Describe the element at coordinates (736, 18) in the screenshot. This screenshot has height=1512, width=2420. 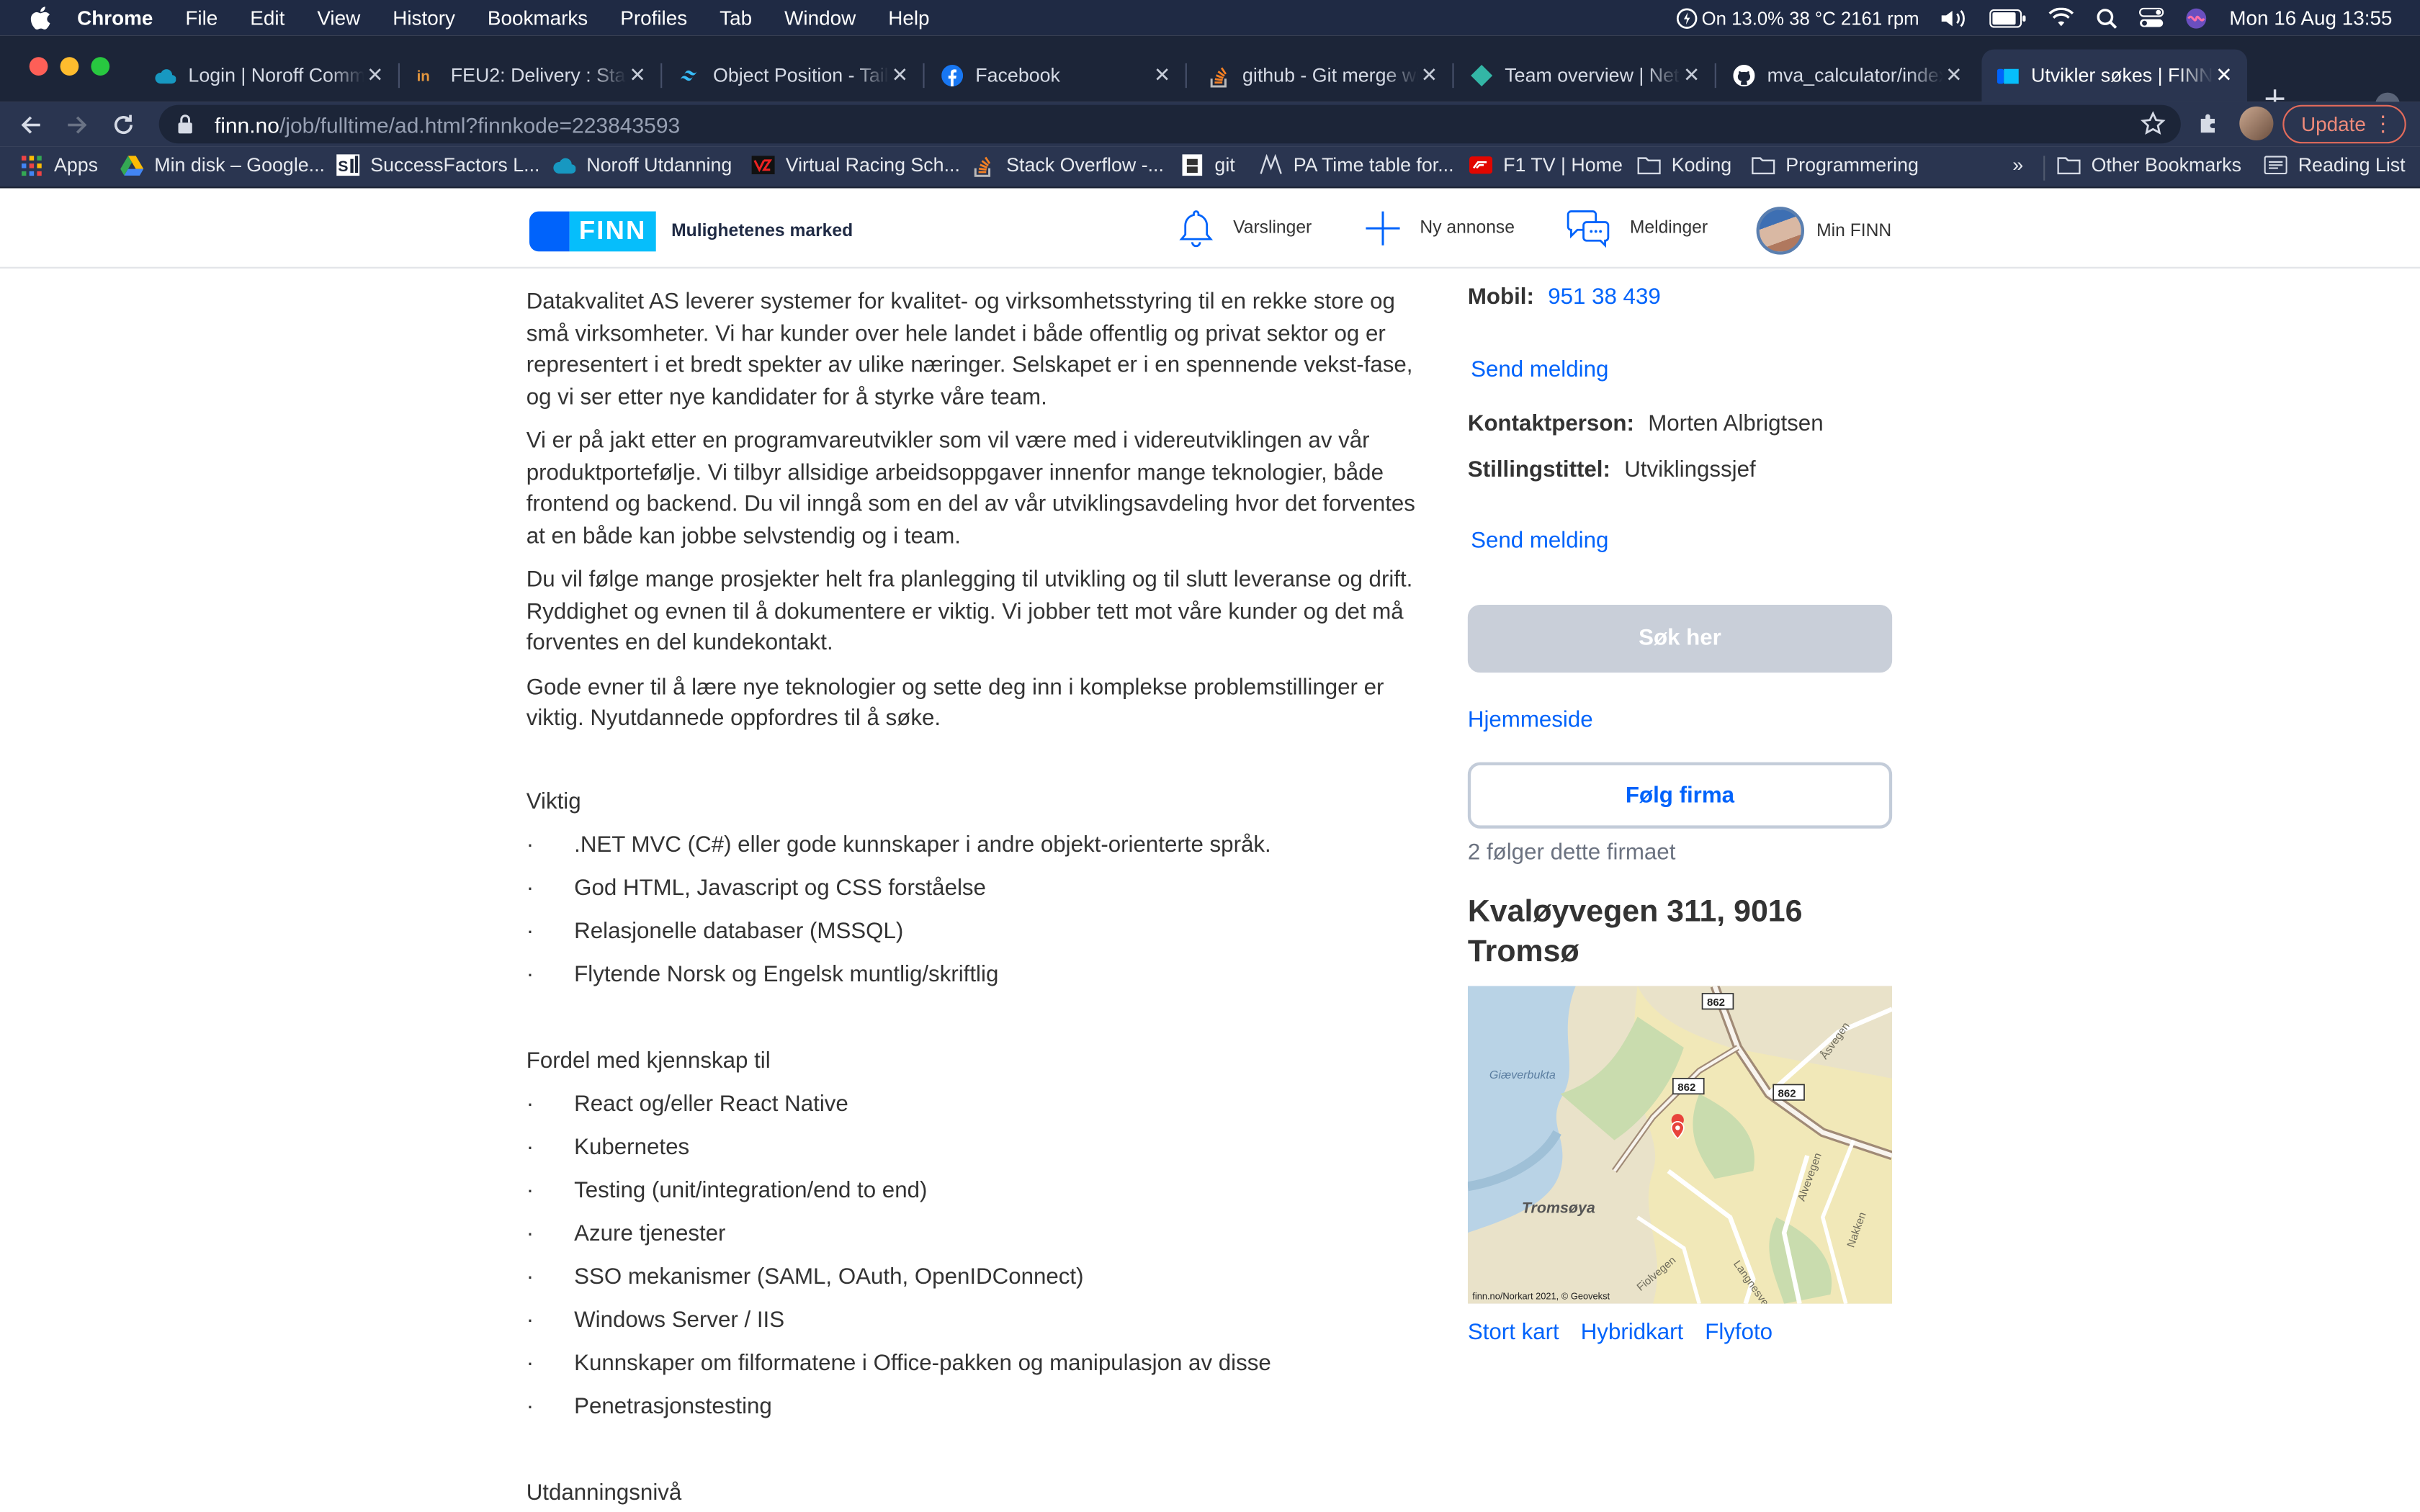
I see `menu-tab: Tab` at that location.